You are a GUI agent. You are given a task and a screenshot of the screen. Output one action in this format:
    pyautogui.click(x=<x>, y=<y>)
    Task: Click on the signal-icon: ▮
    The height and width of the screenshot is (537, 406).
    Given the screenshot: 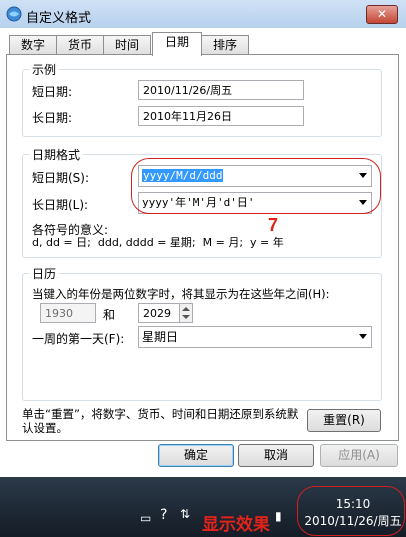 What is the action you would take?
    pyautogui.click(x=278, y=516)
    